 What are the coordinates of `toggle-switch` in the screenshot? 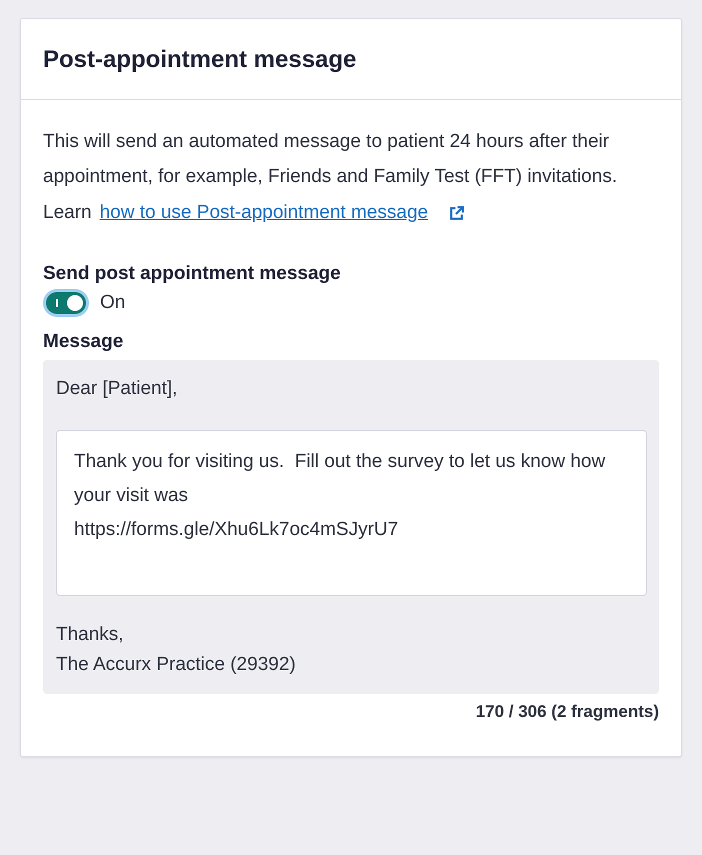 It's located at (66, 303).